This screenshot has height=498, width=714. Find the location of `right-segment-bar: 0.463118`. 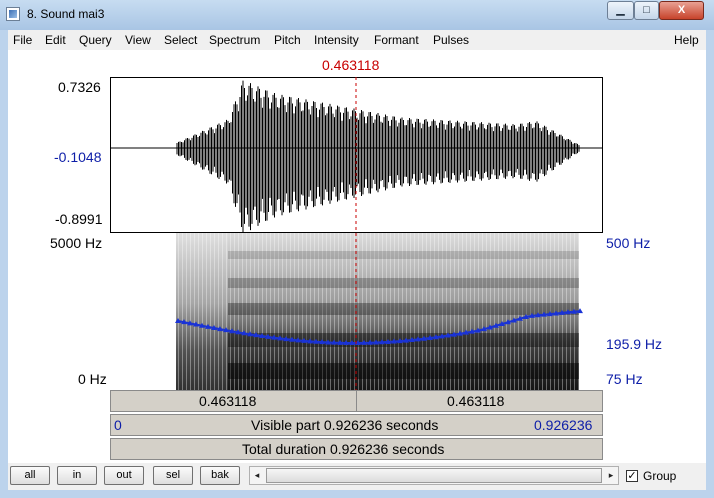

right-segment-bar: 0.463118 is located at coordinates (479, 401).